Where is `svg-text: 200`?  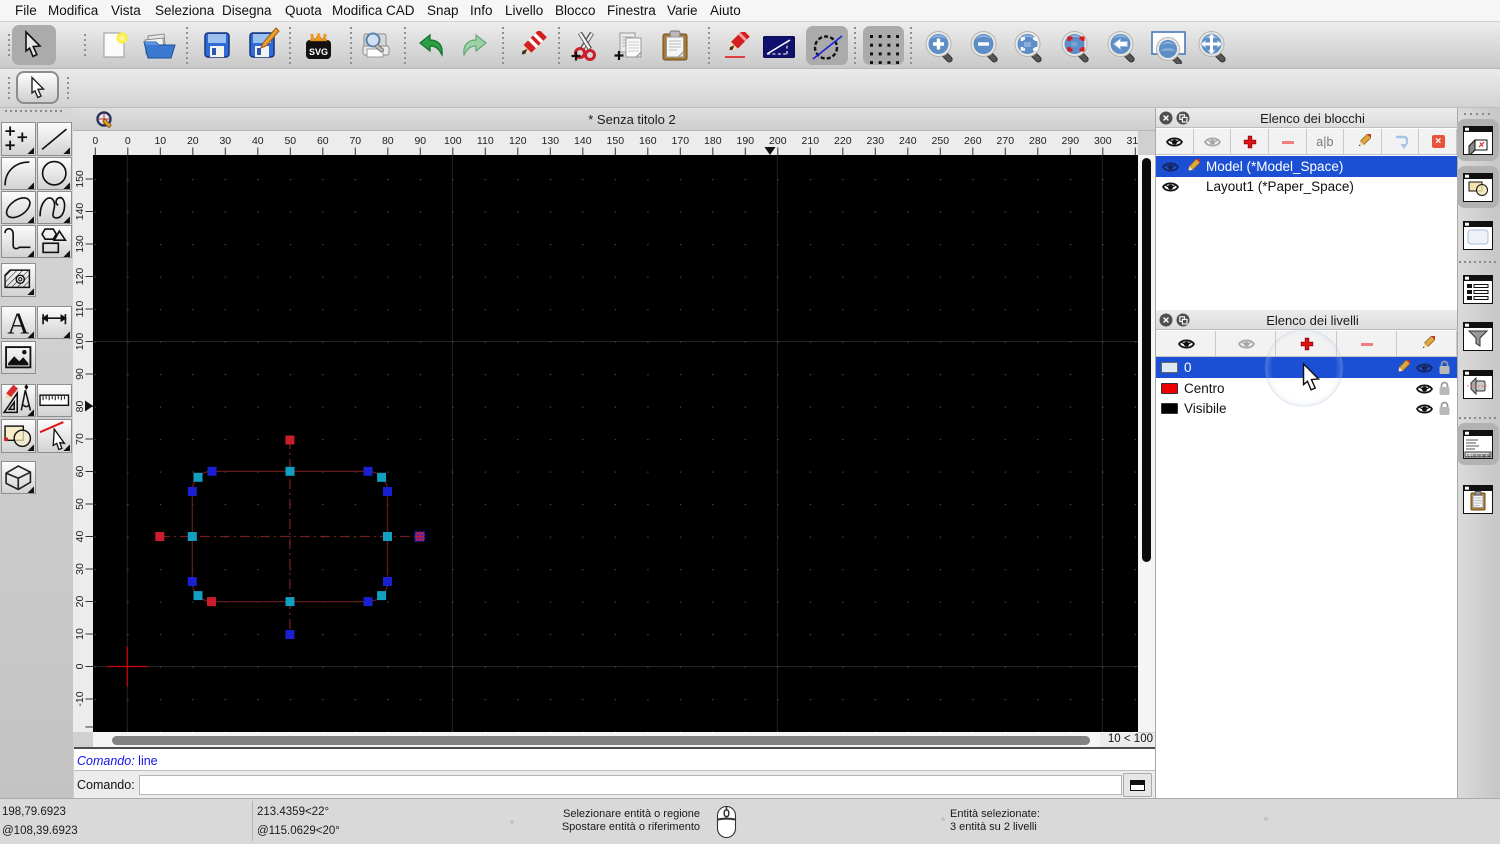
svg-text: 200 is located at coordinates (778, 141).